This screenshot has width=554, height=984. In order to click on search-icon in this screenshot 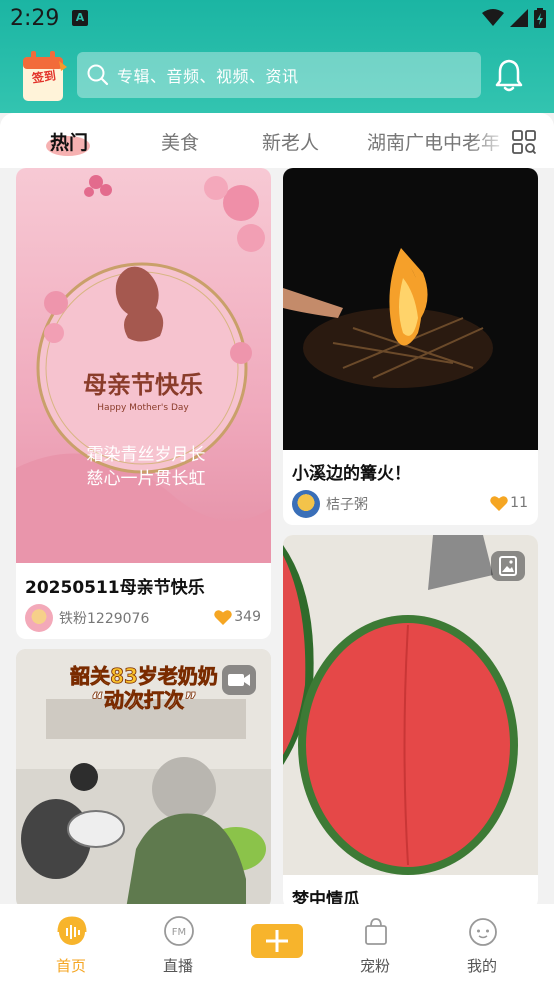, I will do `click(98, 75)`.